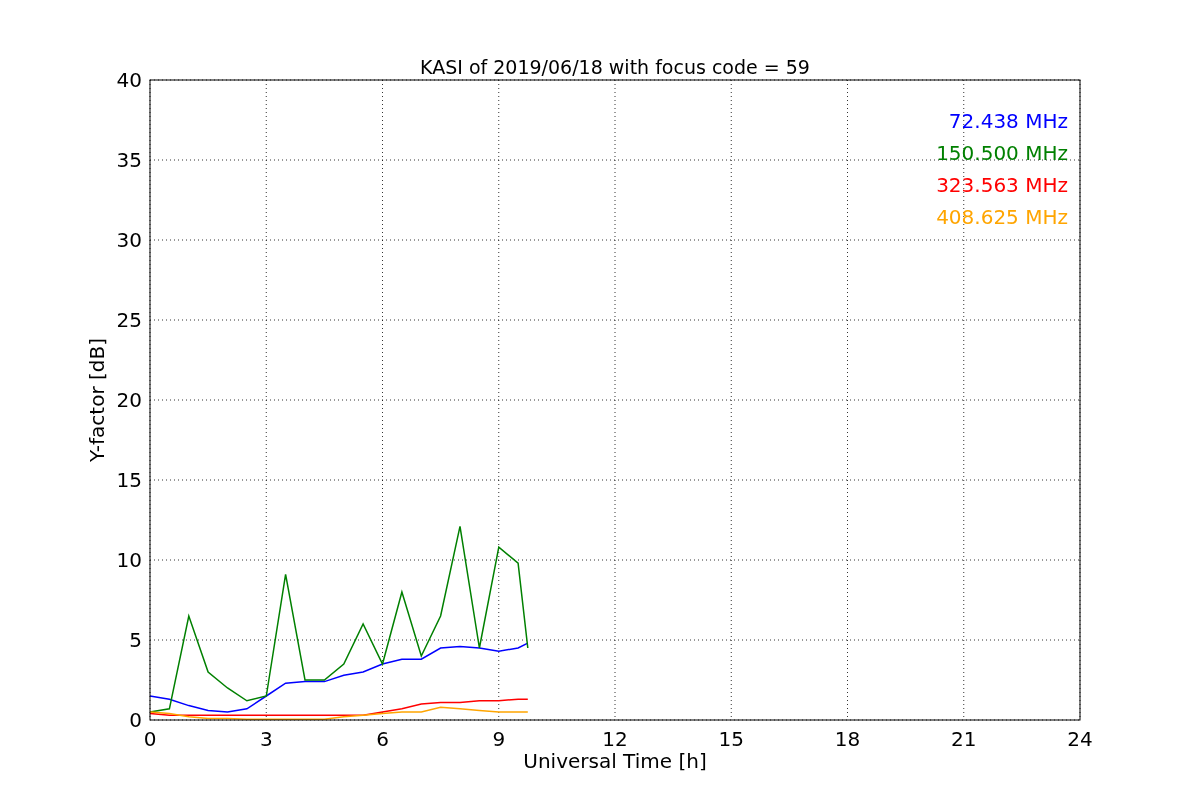 The width and height of the screenshot is (1200, 800). What do you see at coordinates (1008, 121) in the screenshot?
I see `legend-label: 72.438 MHz` at bounding box center [1008, 121].